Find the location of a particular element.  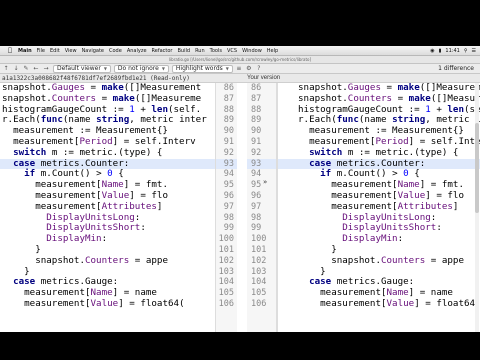

menu-build: Build is located at coordinates (184, 51).